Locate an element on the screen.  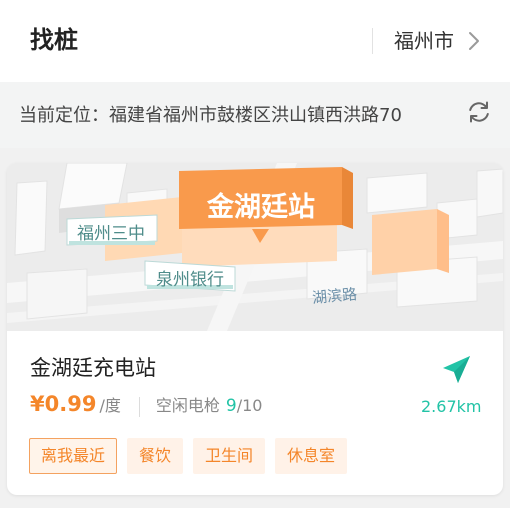
idle-guns-total: 10 is located at coordinates (252, 405).